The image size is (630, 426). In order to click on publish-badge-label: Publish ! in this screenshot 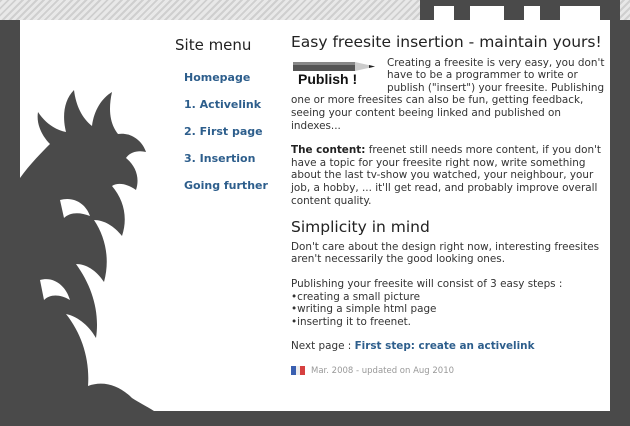, I will do `click(328, 78)`.